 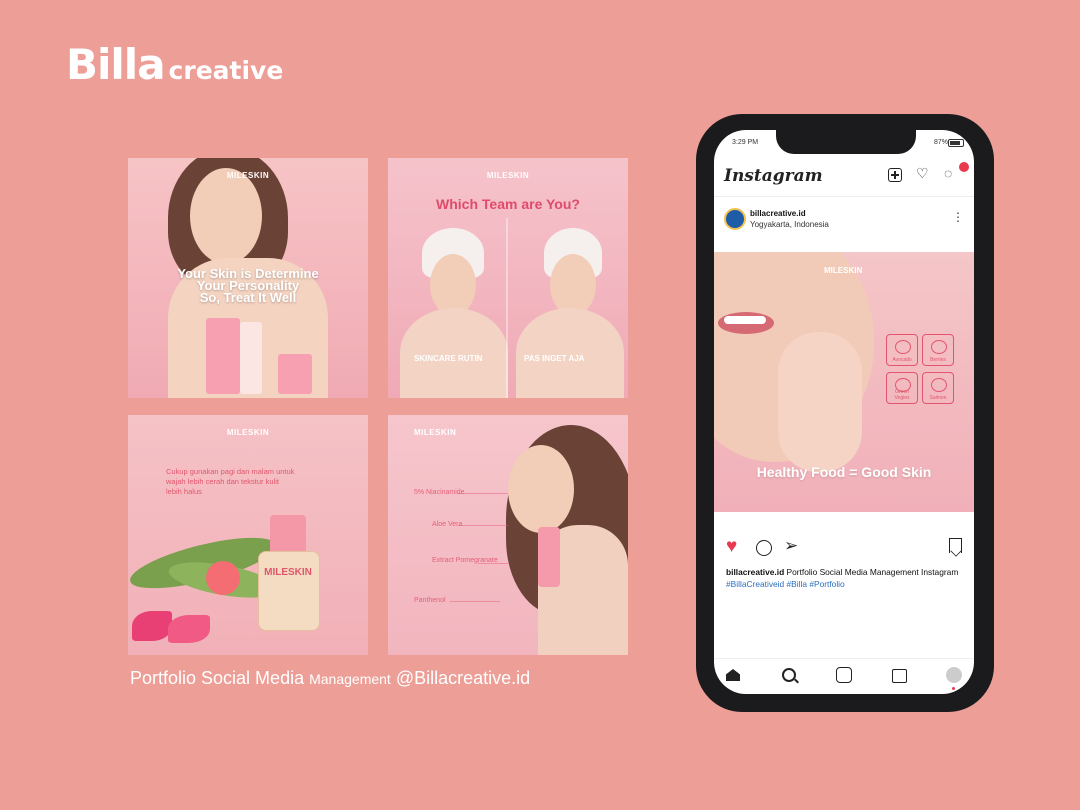 I want to click on dropper-bulb, so click(x=223, y=578).